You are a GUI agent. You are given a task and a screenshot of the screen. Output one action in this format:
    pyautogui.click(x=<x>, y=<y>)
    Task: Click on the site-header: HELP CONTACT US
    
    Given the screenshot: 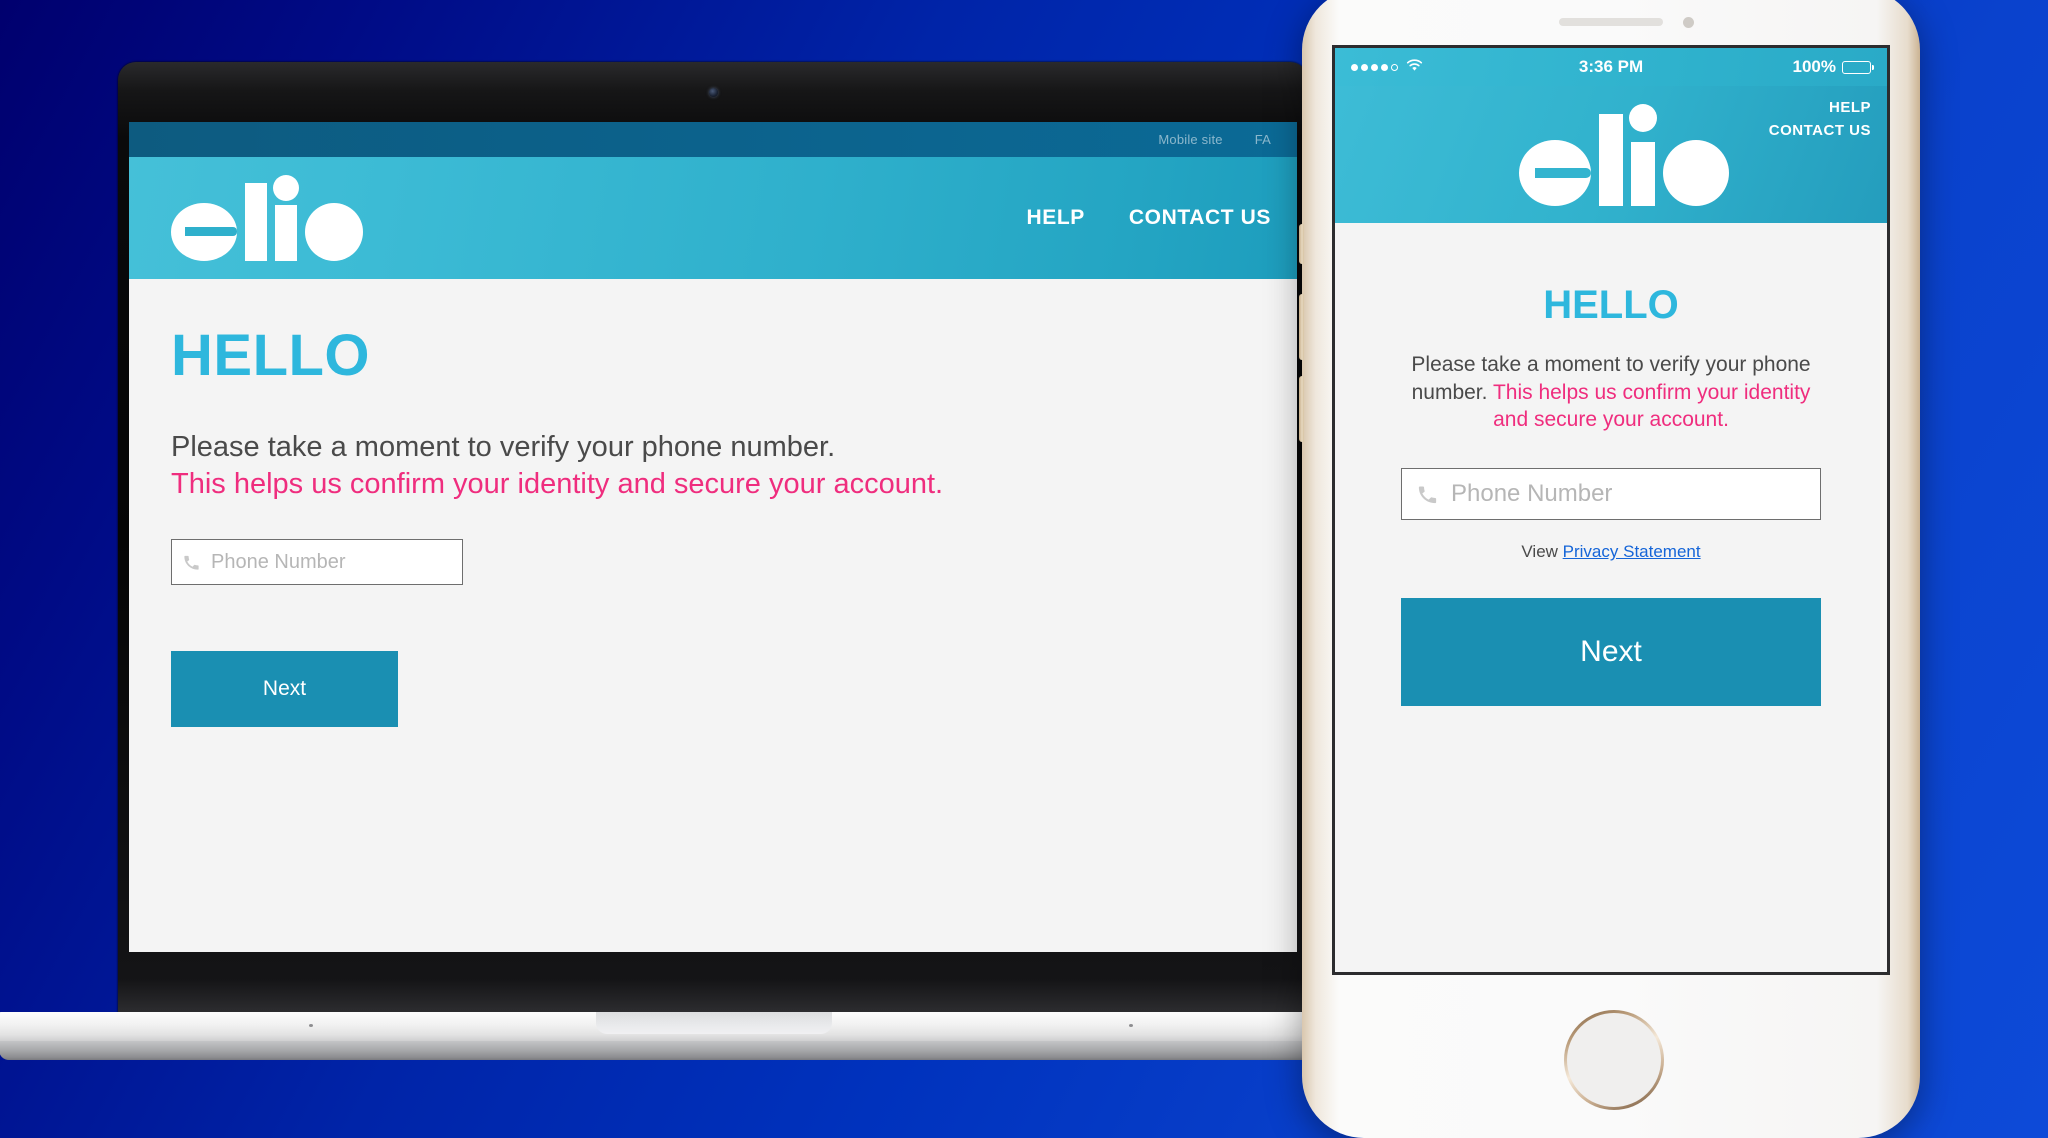 What is the action you would take?
    pyautogui.click(x=713, y=218)
    